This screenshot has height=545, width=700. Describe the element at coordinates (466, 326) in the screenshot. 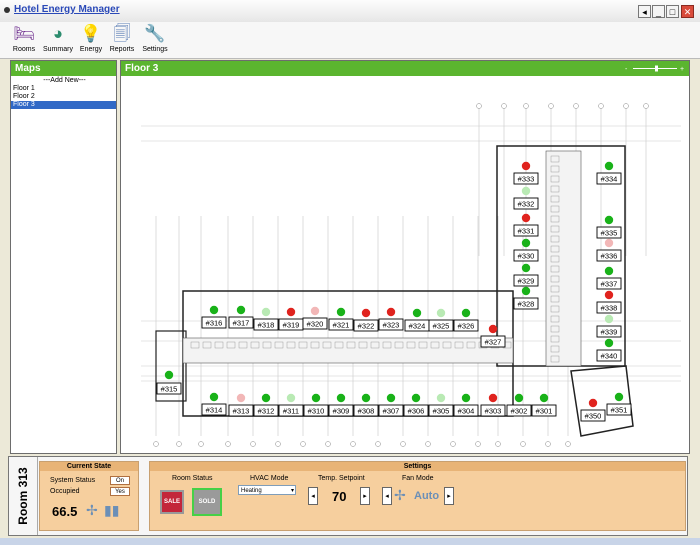

I see `room-number: #326` at that location.